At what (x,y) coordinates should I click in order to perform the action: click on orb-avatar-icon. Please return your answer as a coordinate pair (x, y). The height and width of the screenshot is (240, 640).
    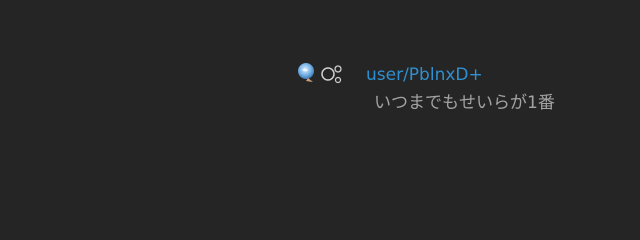
    Looking at the image, I should click on (306, 72).